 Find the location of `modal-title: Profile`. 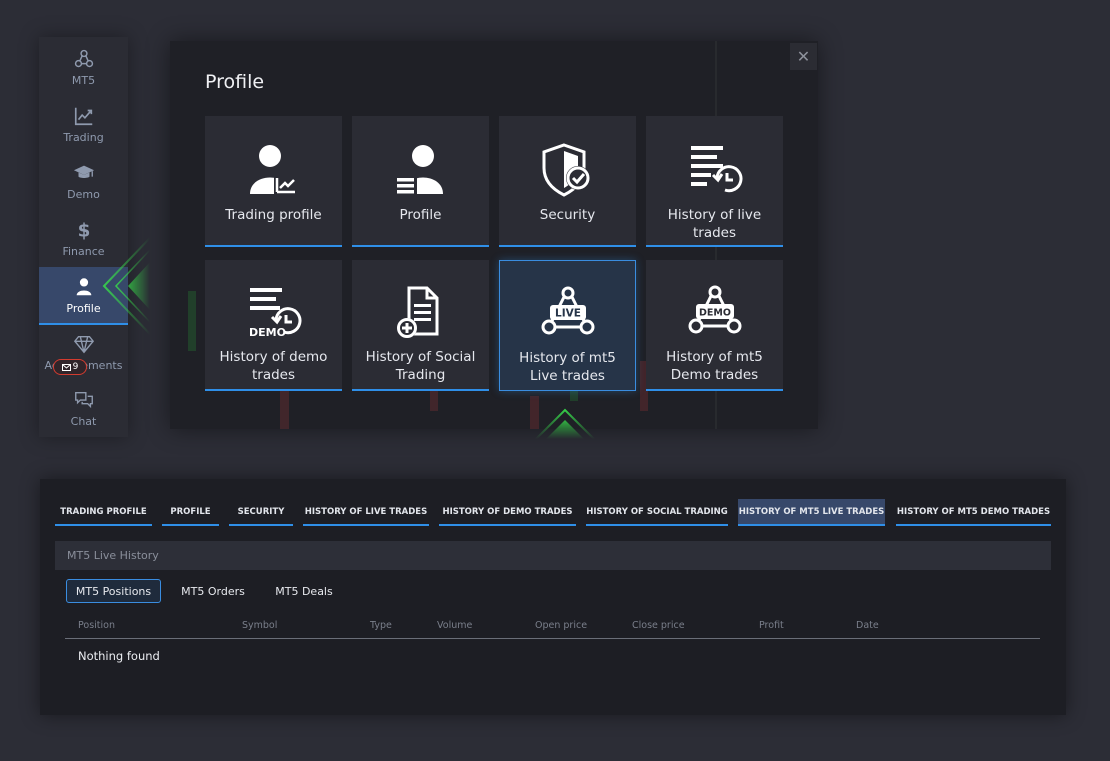

modal-title: Profile is located at coordinates (235, 82).